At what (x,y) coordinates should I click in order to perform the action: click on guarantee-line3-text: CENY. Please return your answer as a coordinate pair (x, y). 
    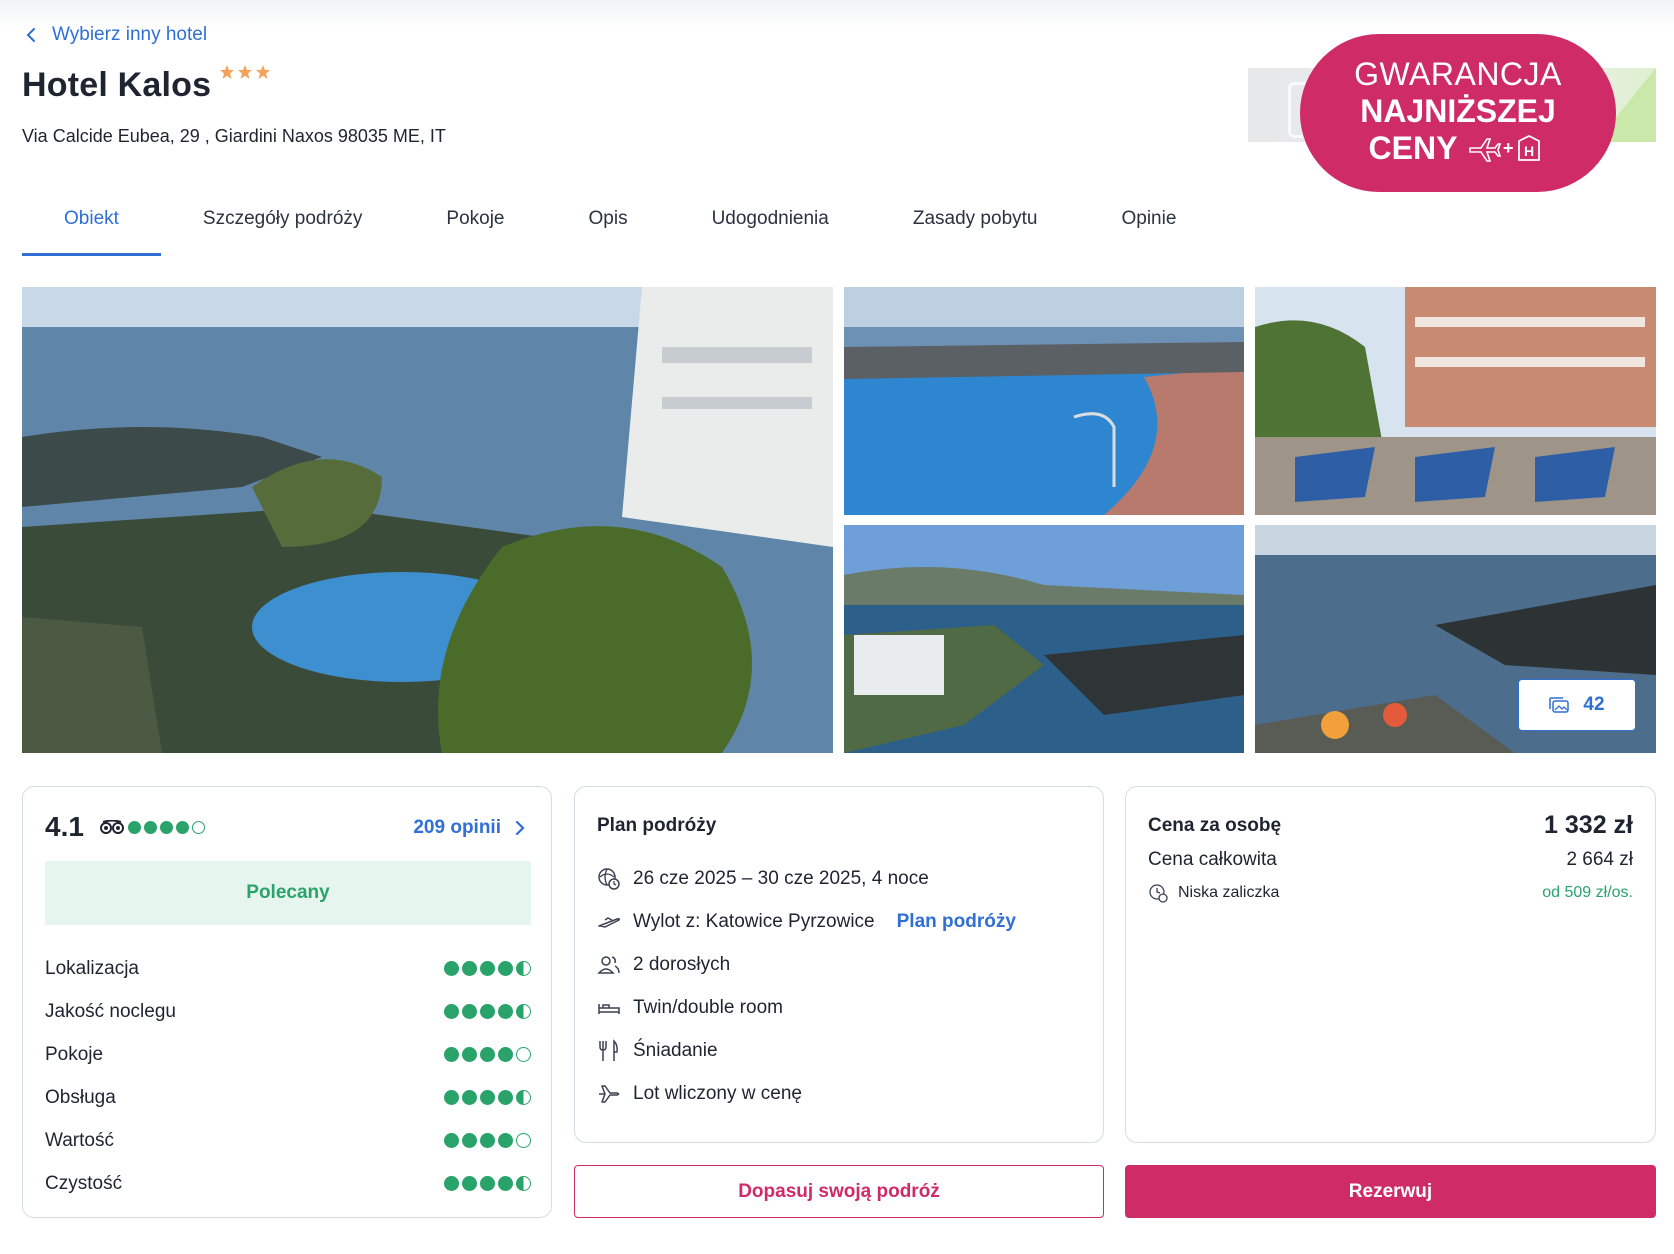
    Looking at the image, I should click on (1413, 148).